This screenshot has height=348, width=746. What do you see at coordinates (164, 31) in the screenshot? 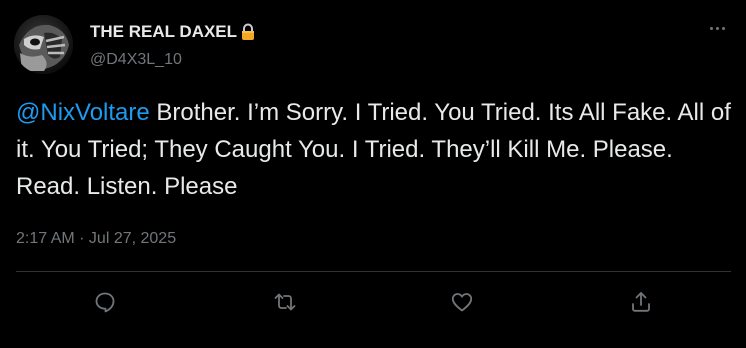
I see `display-name-text: THE REAL DAXEL` at bounding box center [164, 31].